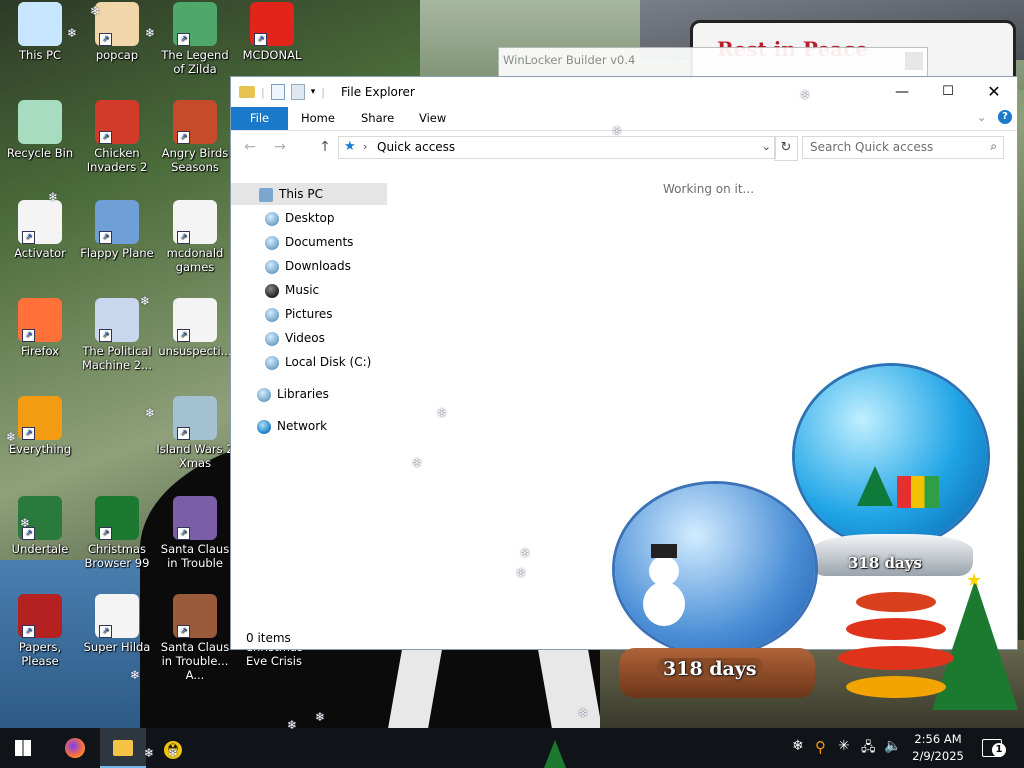 The height and width of the screenshot is (768, 1024). I want to click on desktop-icon: Recycle Bin, so click(40, 130).